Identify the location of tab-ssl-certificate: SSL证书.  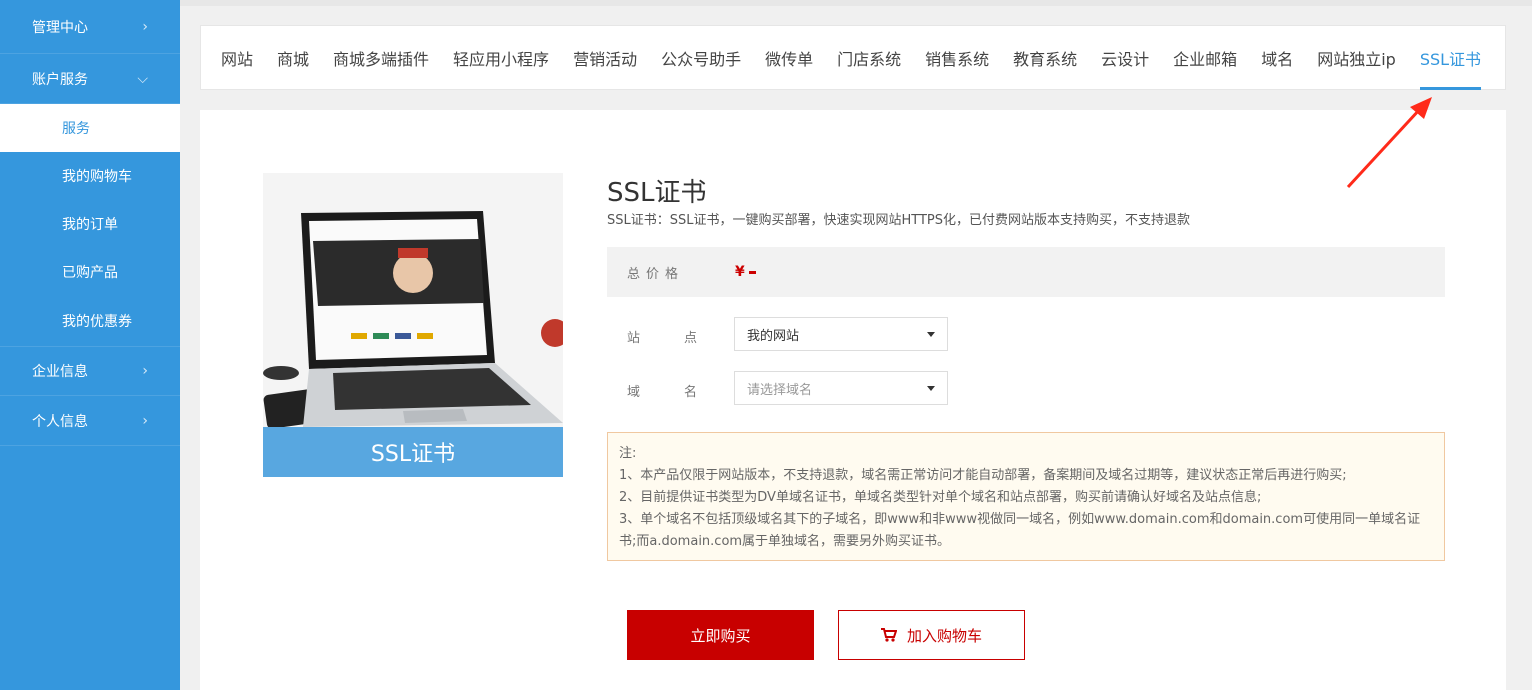
(1450, 57).